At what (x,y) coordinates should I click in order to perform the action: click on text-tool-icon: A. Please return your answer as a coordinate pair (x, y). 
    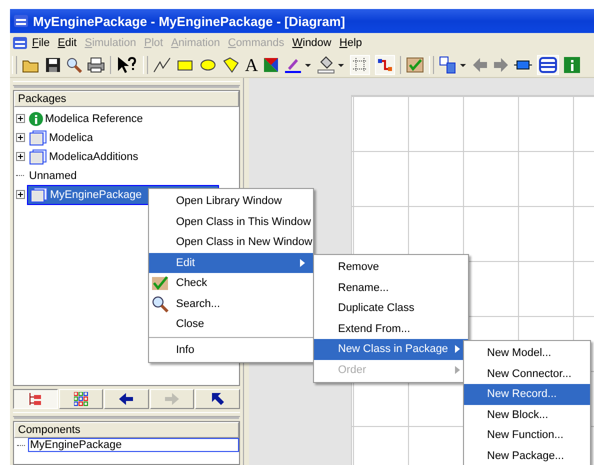
    Looking at the image, I should click on (251, 65).